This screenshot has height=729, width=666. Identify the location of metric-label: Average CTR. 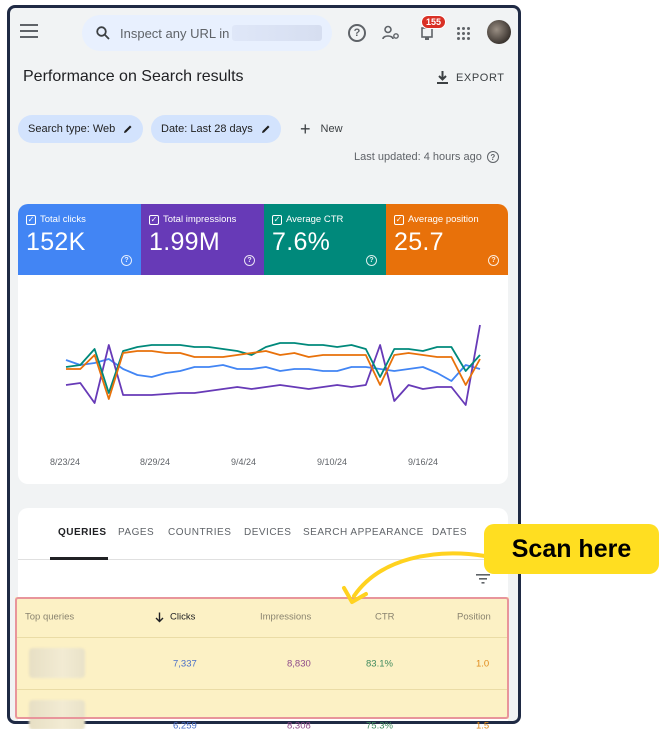
(315, 219).